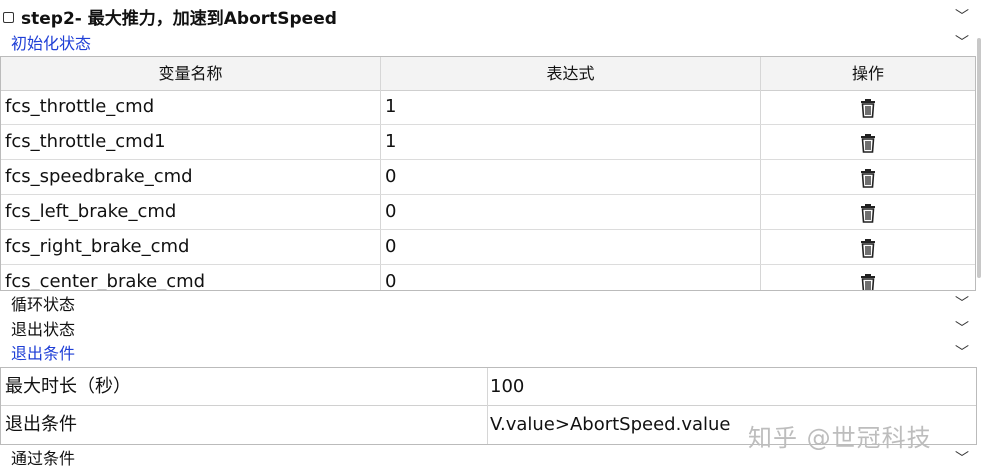  Describe the element at coordinates (43, 330) in the screenshot. I see `exit-state-section-label: 退出状态` at that location.